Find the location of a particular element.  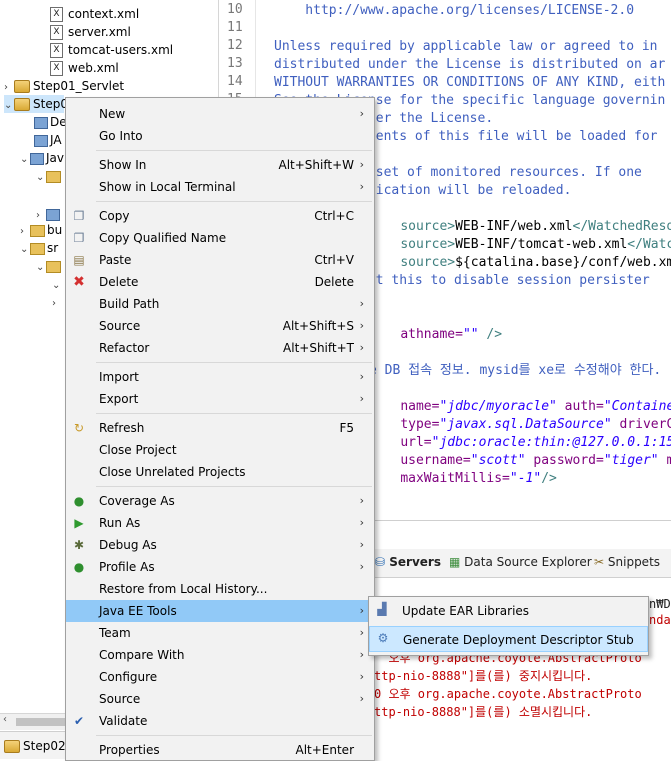

menu-item-label: Go Into is located at coordinates (121, 136).